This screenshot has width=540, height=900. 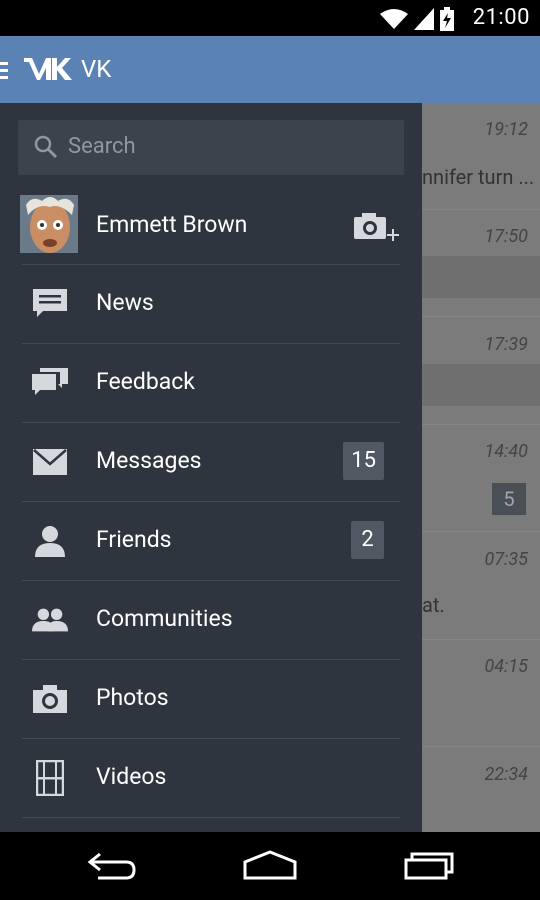 What do you see at coordinates (211, 382) in the screenshot?
I see `drawer-item-feedback: Feedback` at bounding box center [211, 382].